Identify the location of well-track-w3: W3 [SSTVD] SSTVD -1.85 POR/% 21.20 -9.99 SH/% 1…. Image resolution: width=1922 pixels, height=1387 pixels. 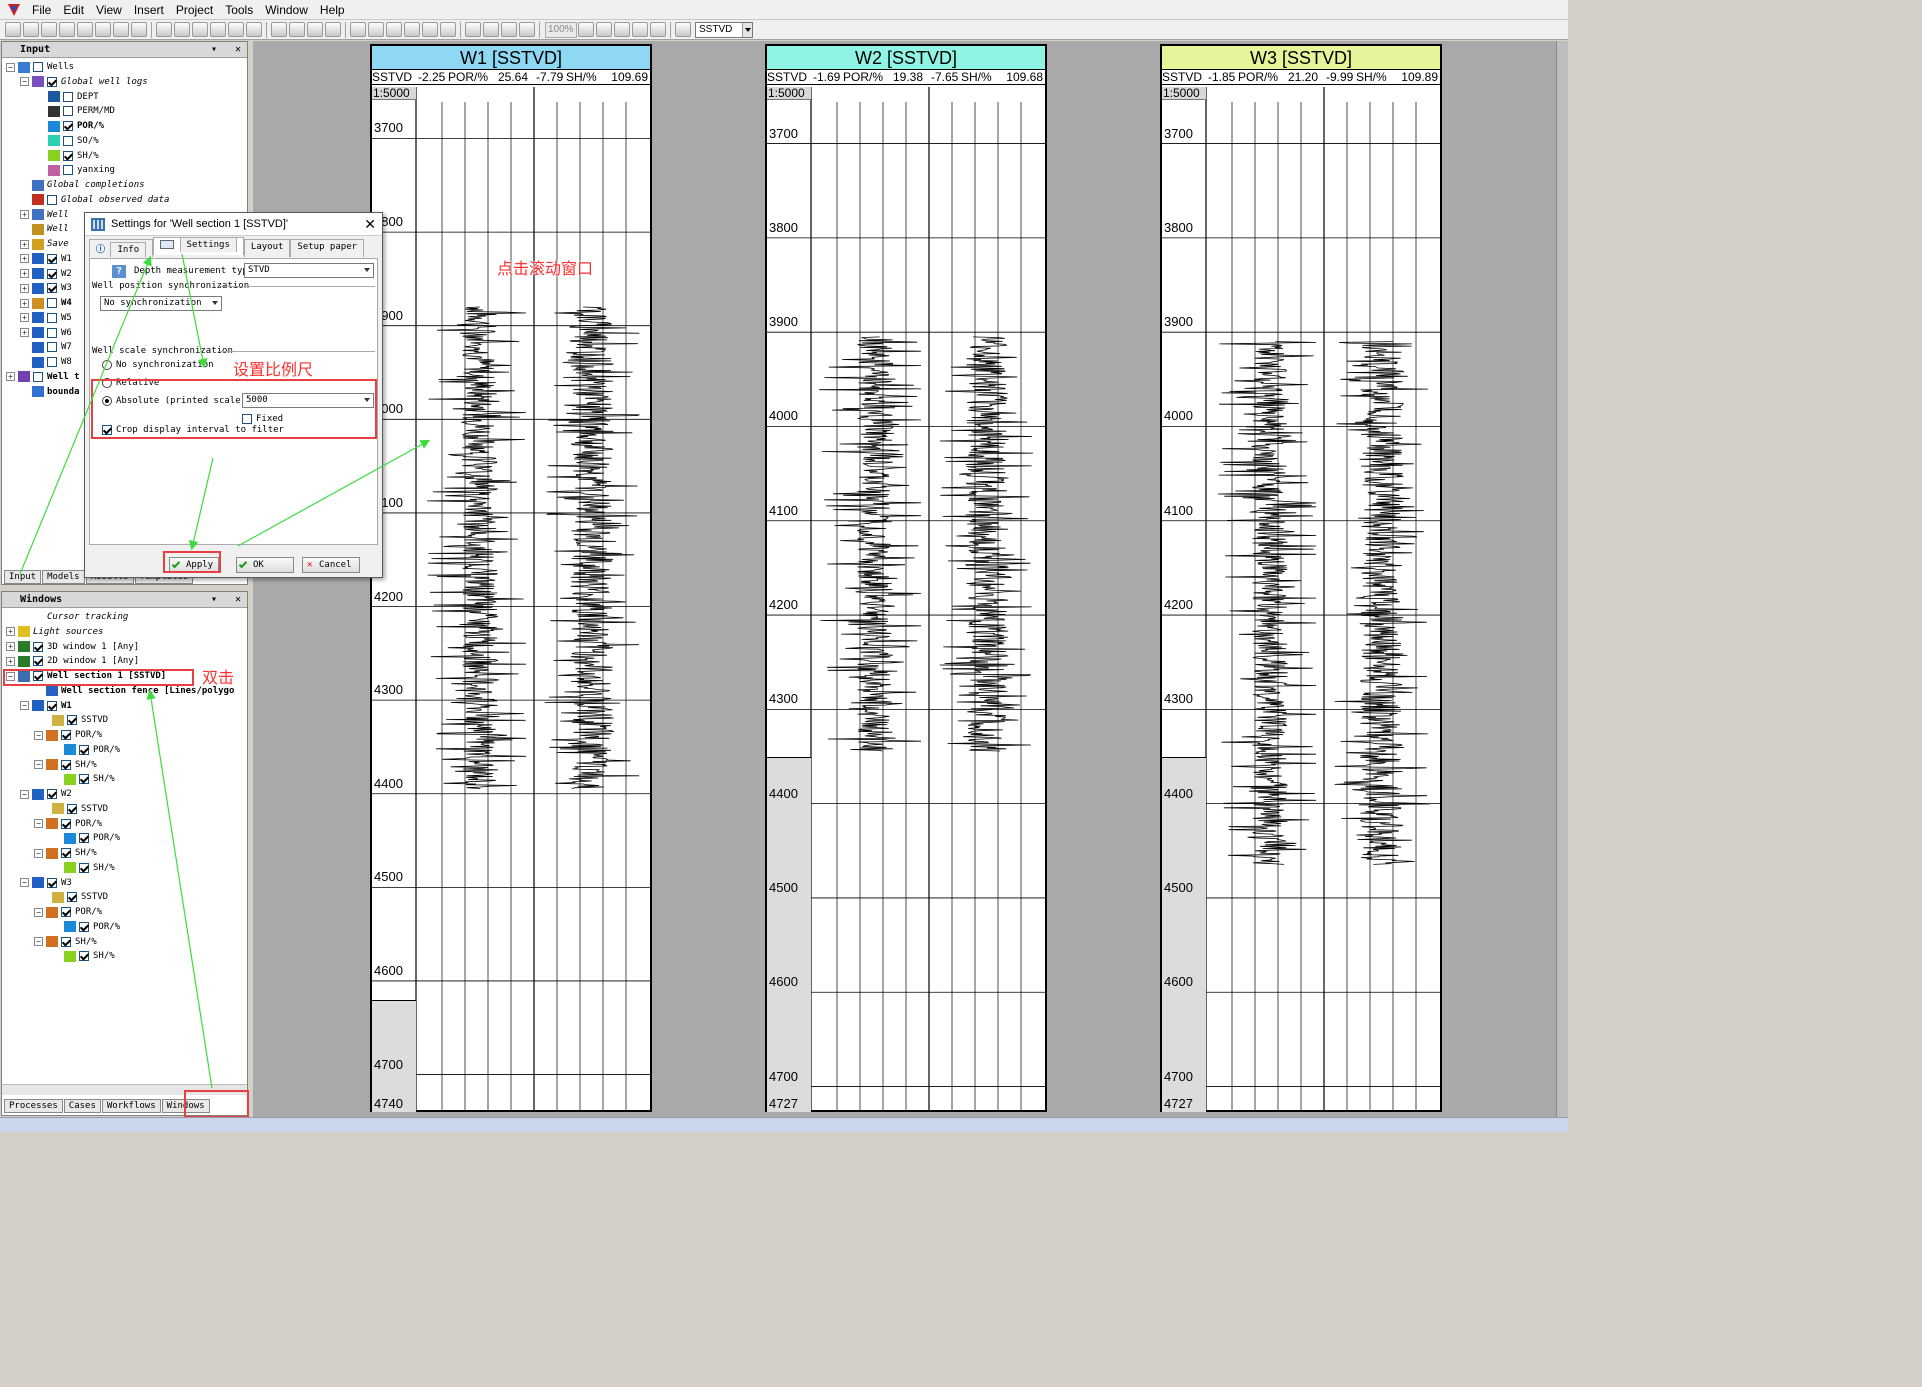
(1301, 578).